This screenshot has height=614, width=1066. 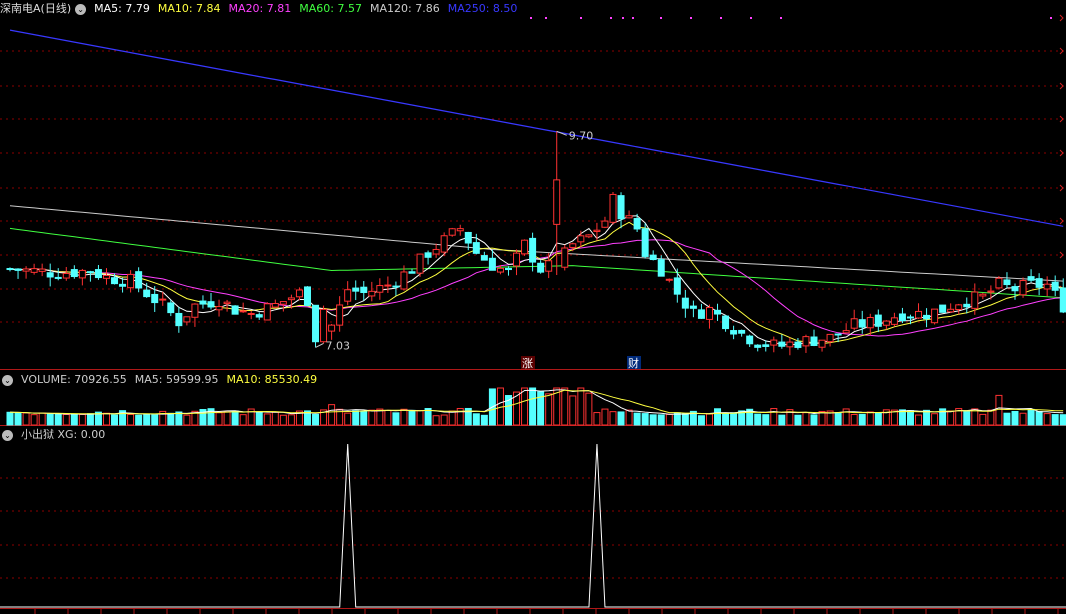 What do you see at coordinates (581, 135) in the screenshot?
I see `high-price-label: 9.70` at bounding box center [581, 135].